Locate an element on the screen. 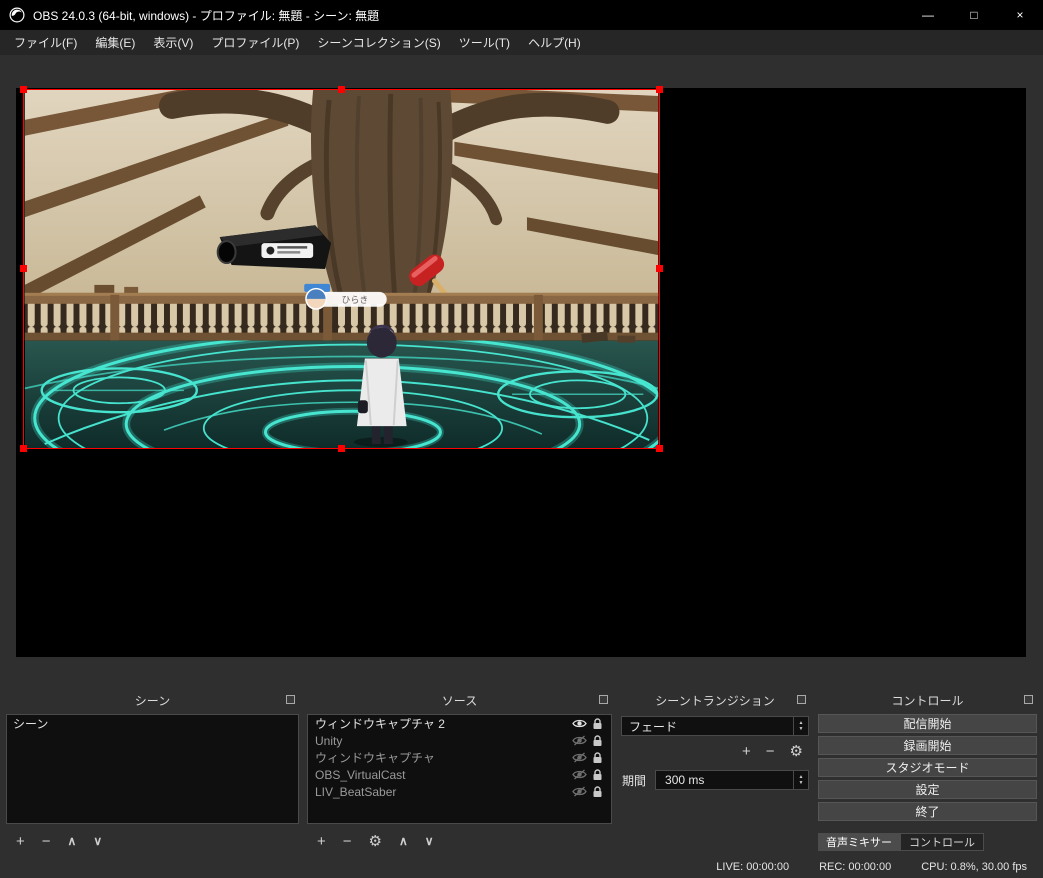 This screenshot has width=1043, height=878. start-streaming-button: 配信開始 is located at coordinates (927, 723).